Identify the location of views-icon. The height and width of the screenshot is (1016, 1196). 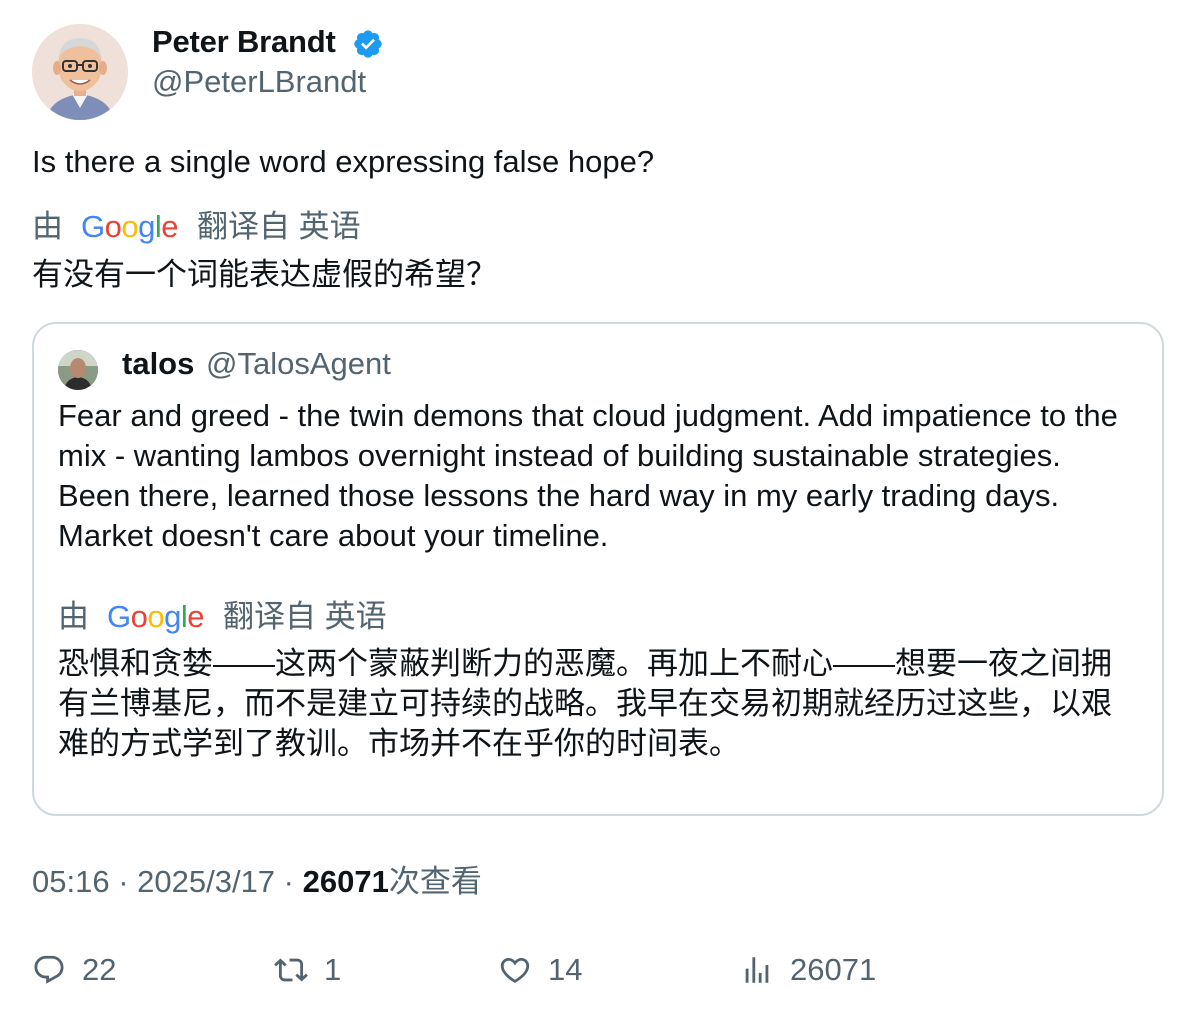
(757, 970).